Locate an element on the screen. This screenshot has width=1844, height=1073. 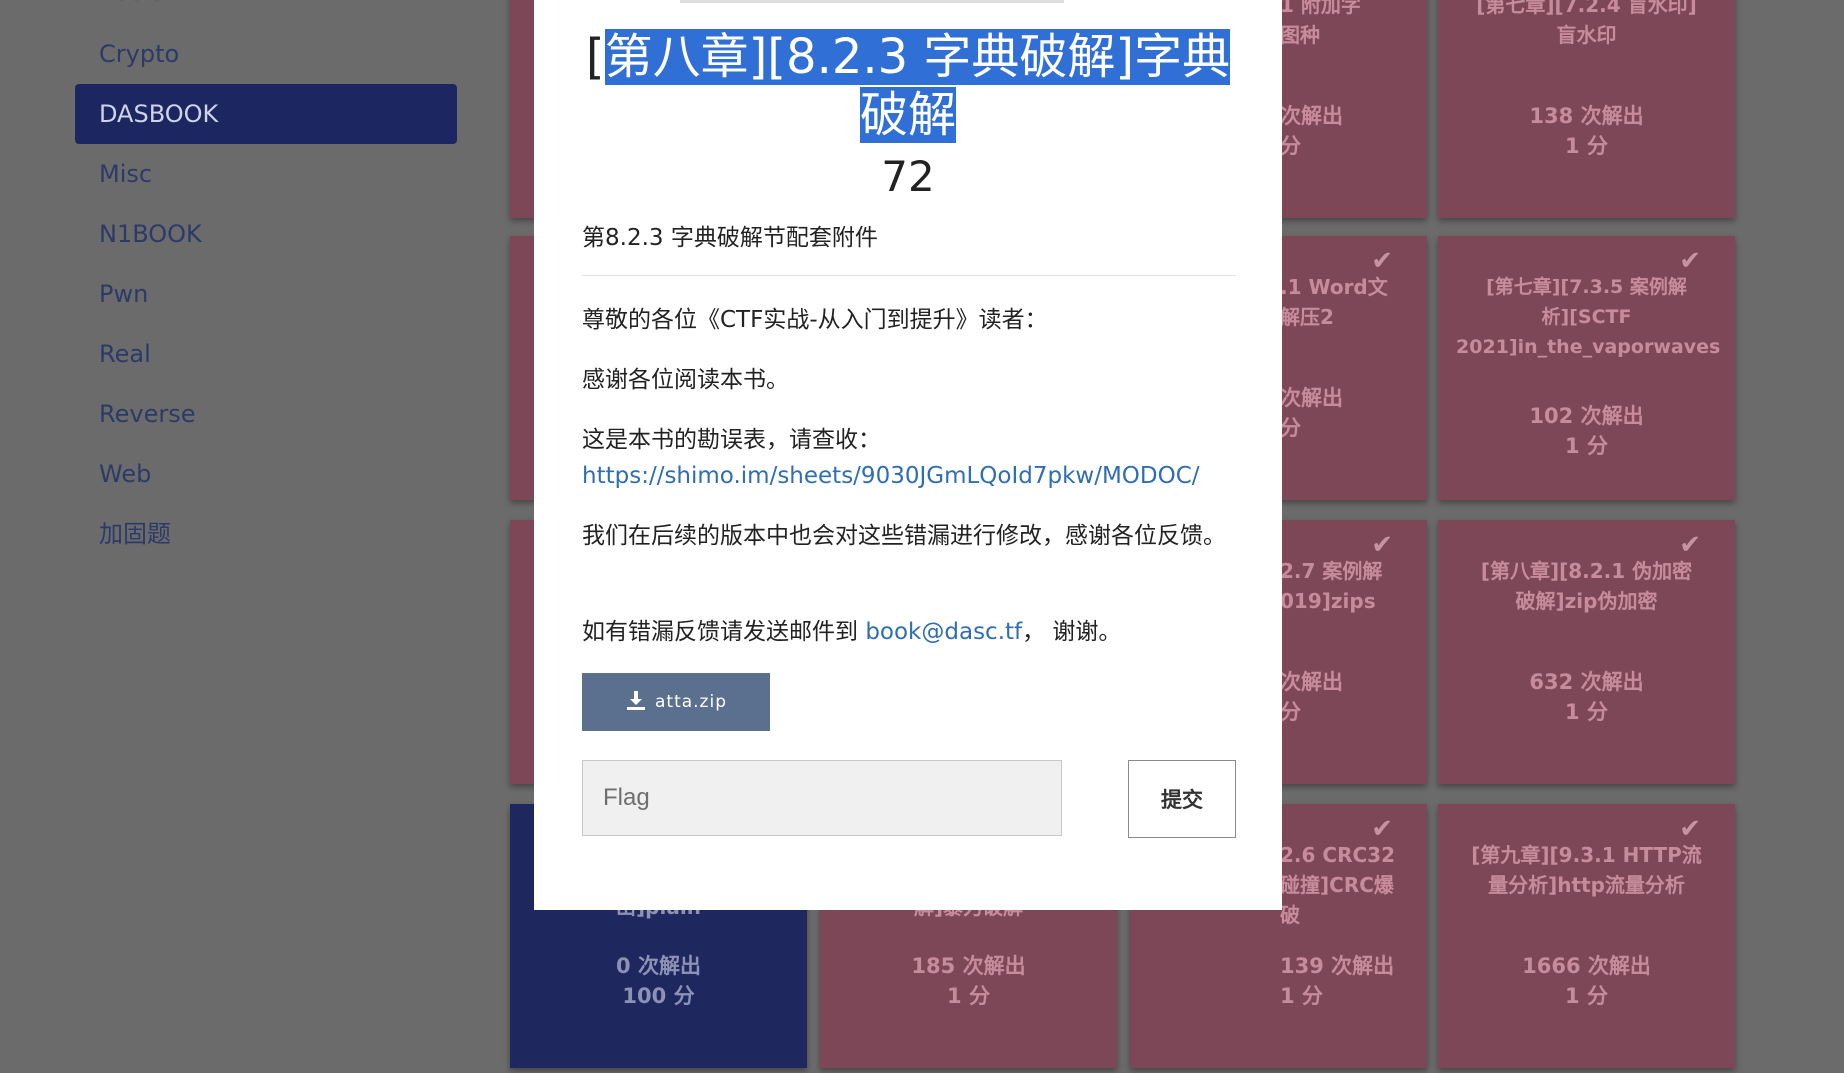
description-revision: 我们在后续的版本中也会对这些错漏进行修改，感谢各位反馈。 is located at coordinates (904, 536).